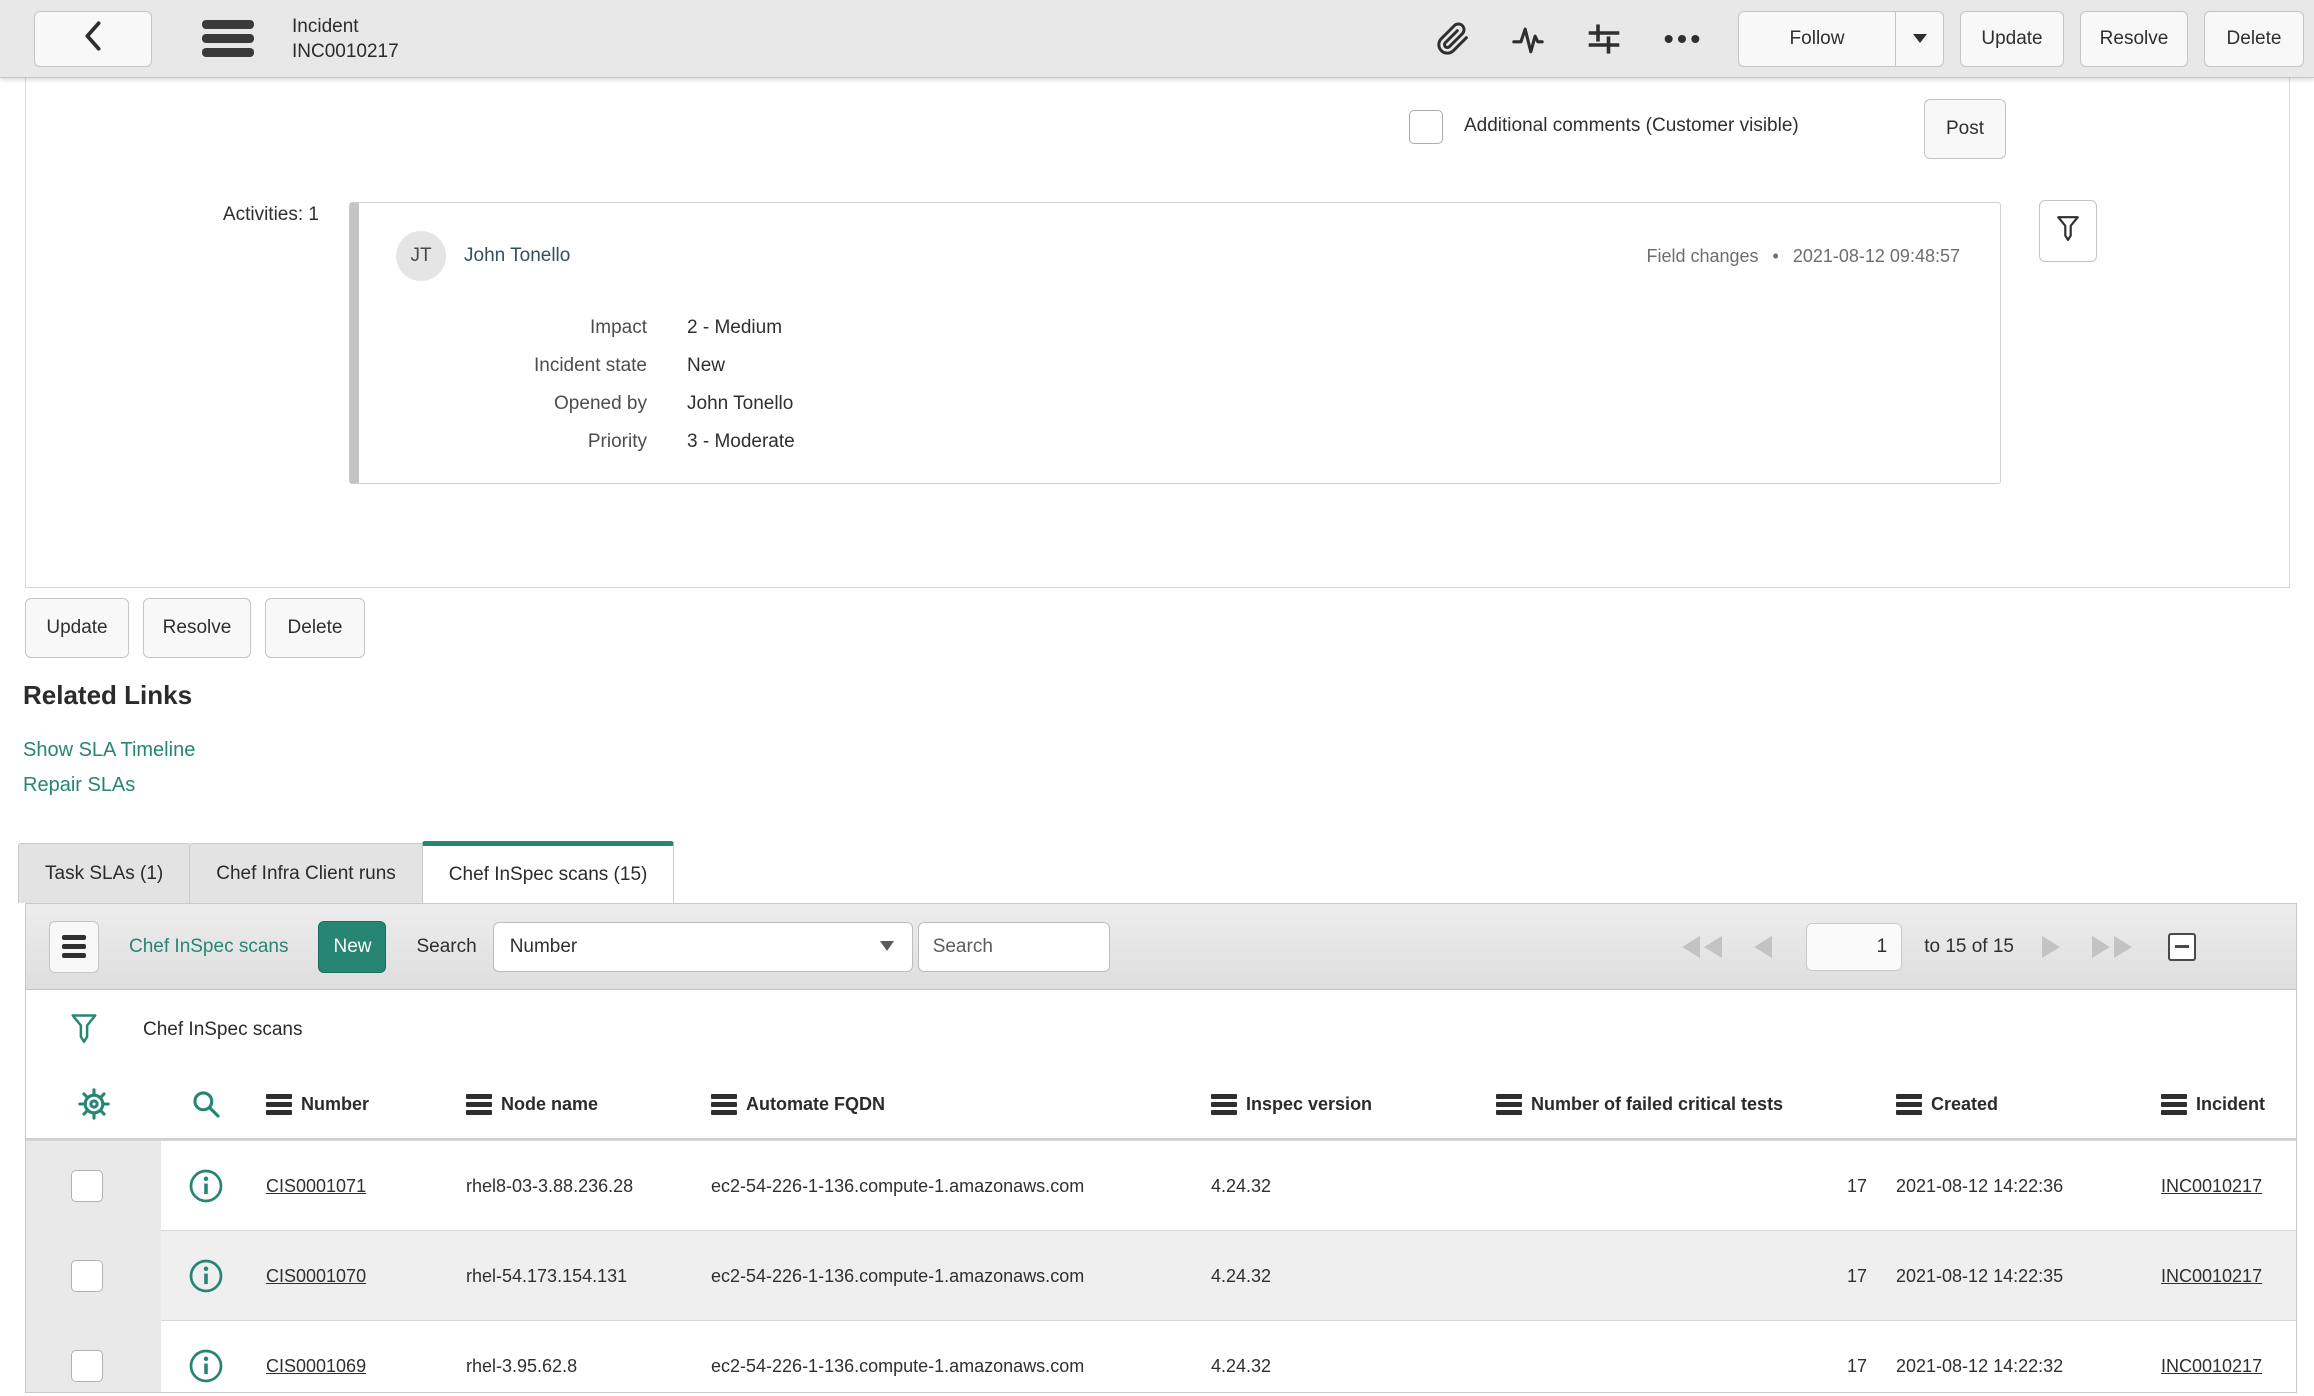 This screenshot has height=1396, width=2314. I want to click on field-change-value: 2 - Medium, so click(735, 327).